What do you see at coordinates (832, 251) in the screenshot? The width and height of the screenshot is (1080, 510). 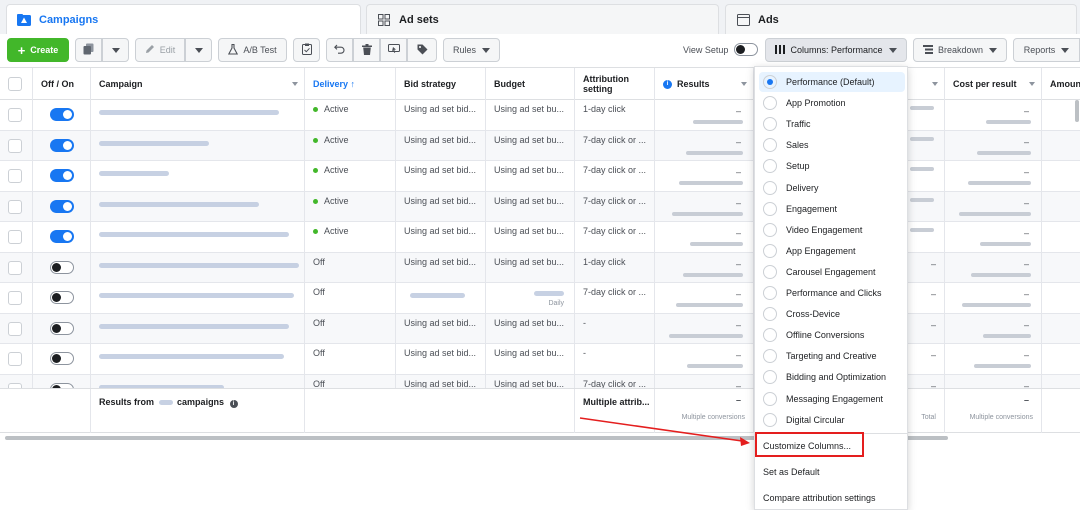 I see `preset-item: App Engagement` at bounding box center [832, 251].